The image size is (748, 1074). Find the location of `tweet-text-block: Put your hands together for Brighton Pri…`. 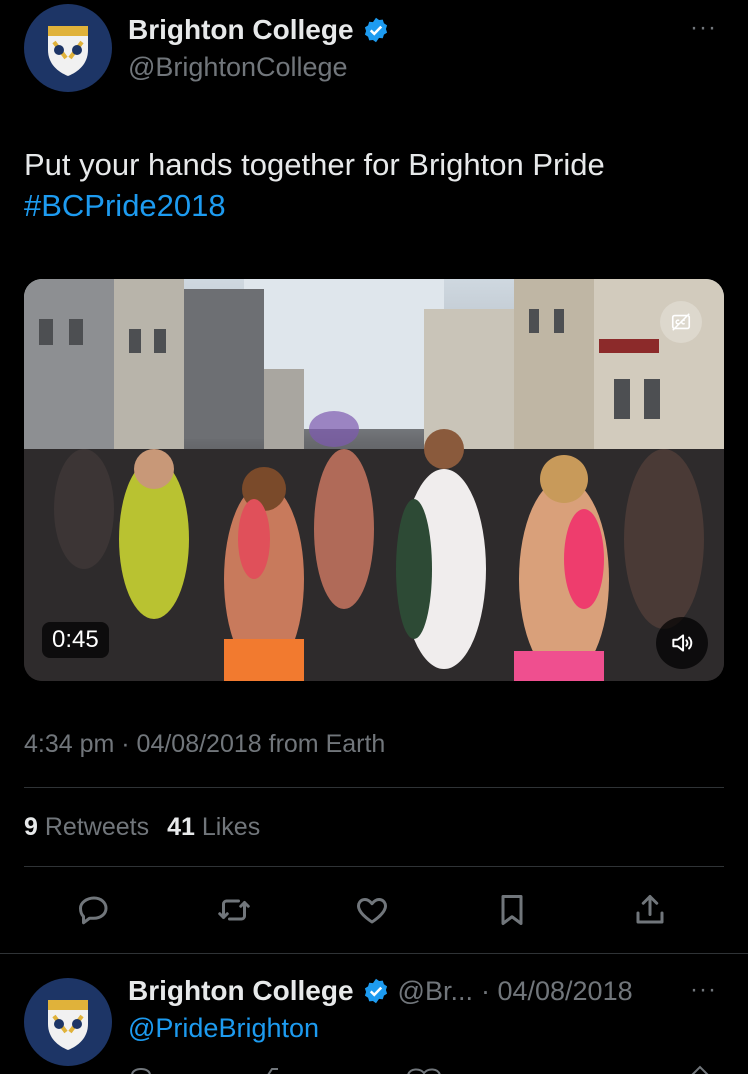

tweet-text-block: Put your hands together for Brighton Pri… is located at coordinates (369, 185).